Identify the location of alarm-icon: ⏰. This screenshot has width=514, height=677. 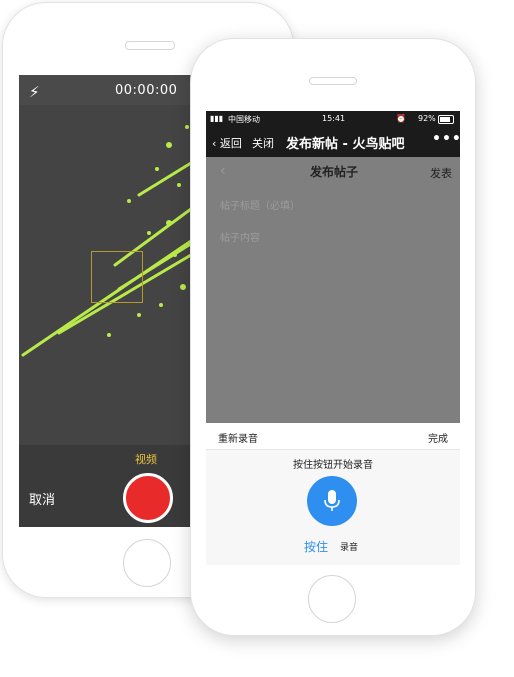
(401, 118).